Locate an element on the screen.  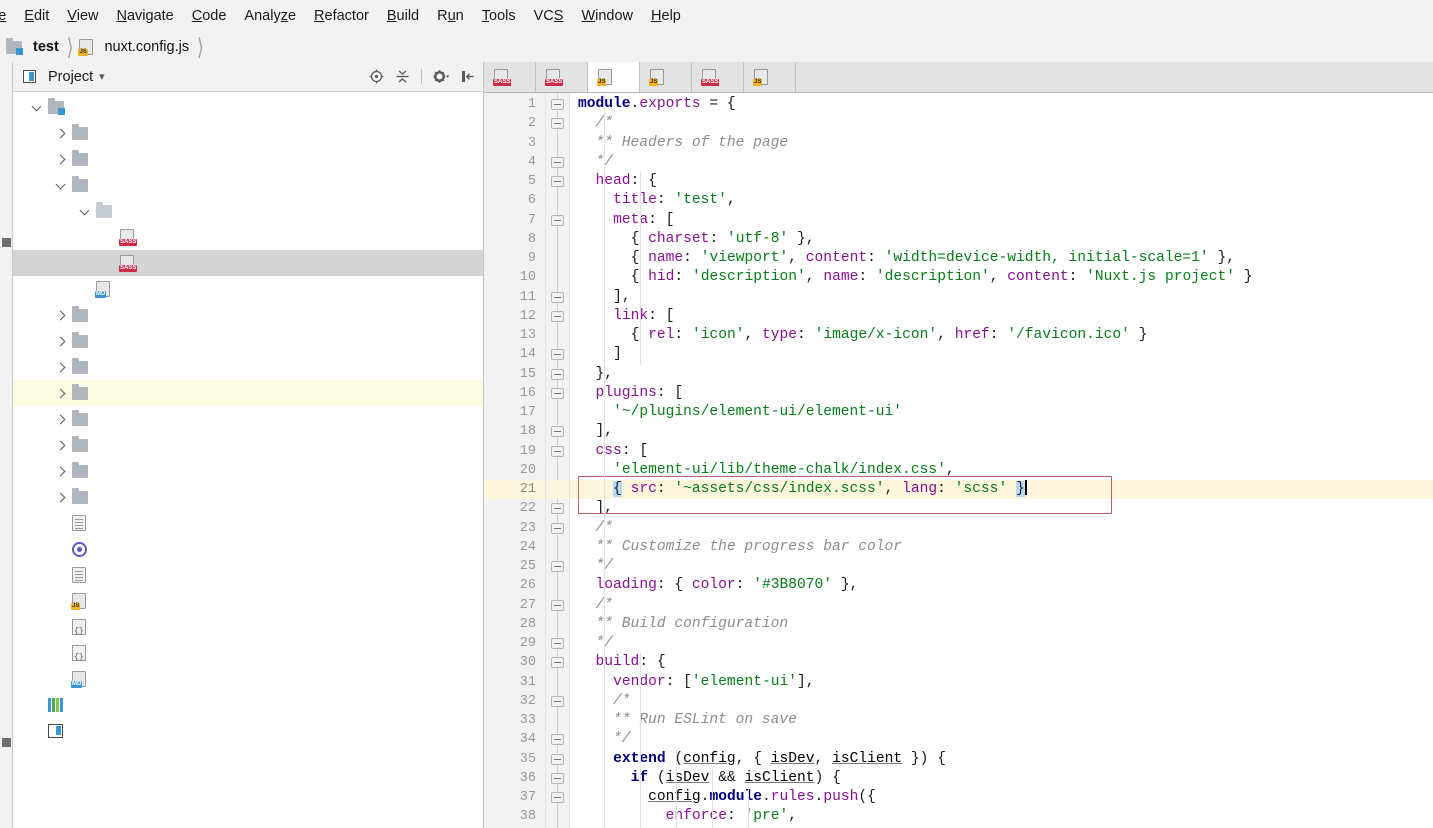
editor-tab-index-scss: SASS is located at coordinates (510, 77).